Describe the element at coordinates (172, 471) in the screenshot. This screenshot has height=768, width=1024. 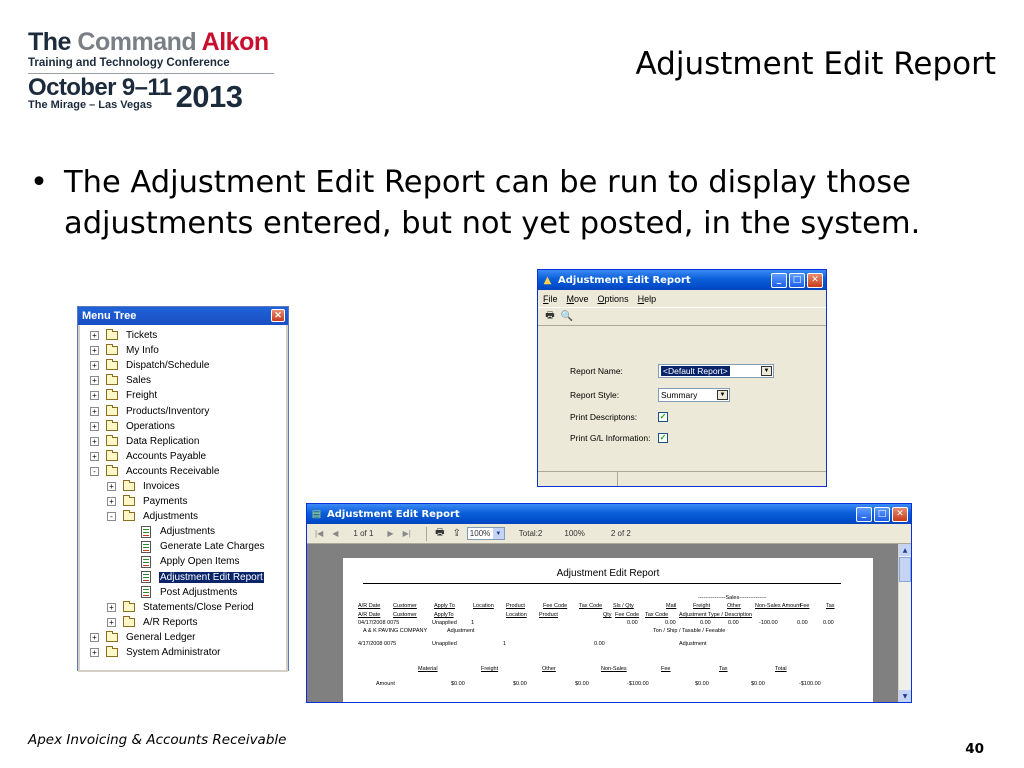
I see `tree-item-label: Accounts Receivable` at that location.